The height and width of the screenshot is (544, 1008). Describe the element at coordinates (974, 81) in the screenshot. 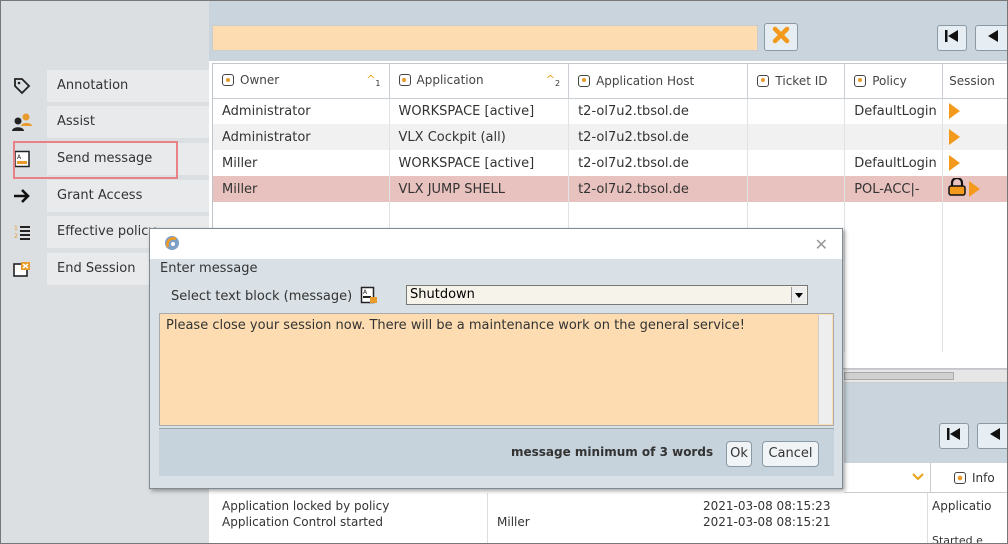

I see `column-header-session: Session` at that location.